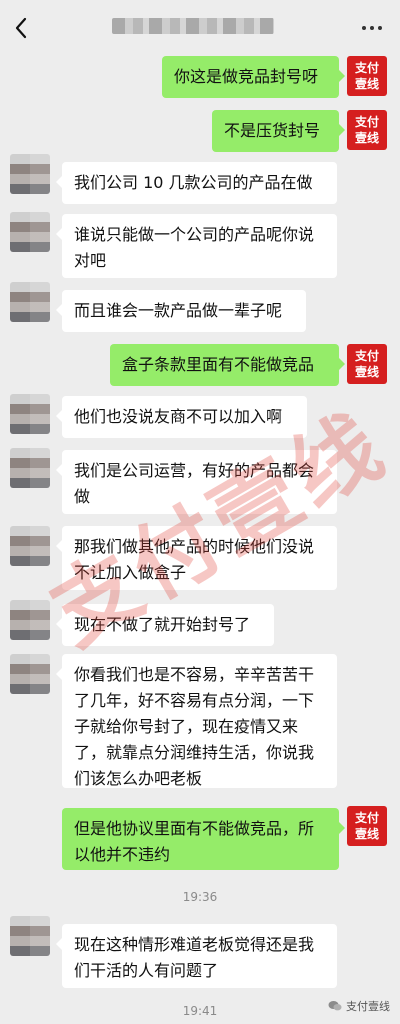 The height and width of the screenshot is (1024, 400). Describe the element at coordinates (193, 26) in the screenshot. I see `chat-title-blurred` at that location.